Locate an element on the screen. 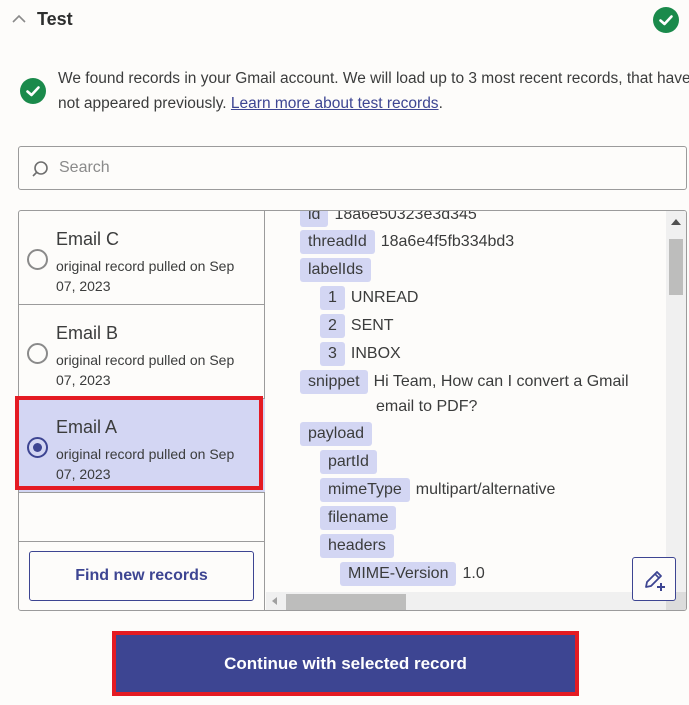 This screenshot has height=705, width=689. field-row: 1 UNREAD is located at coordinates (369, 298).